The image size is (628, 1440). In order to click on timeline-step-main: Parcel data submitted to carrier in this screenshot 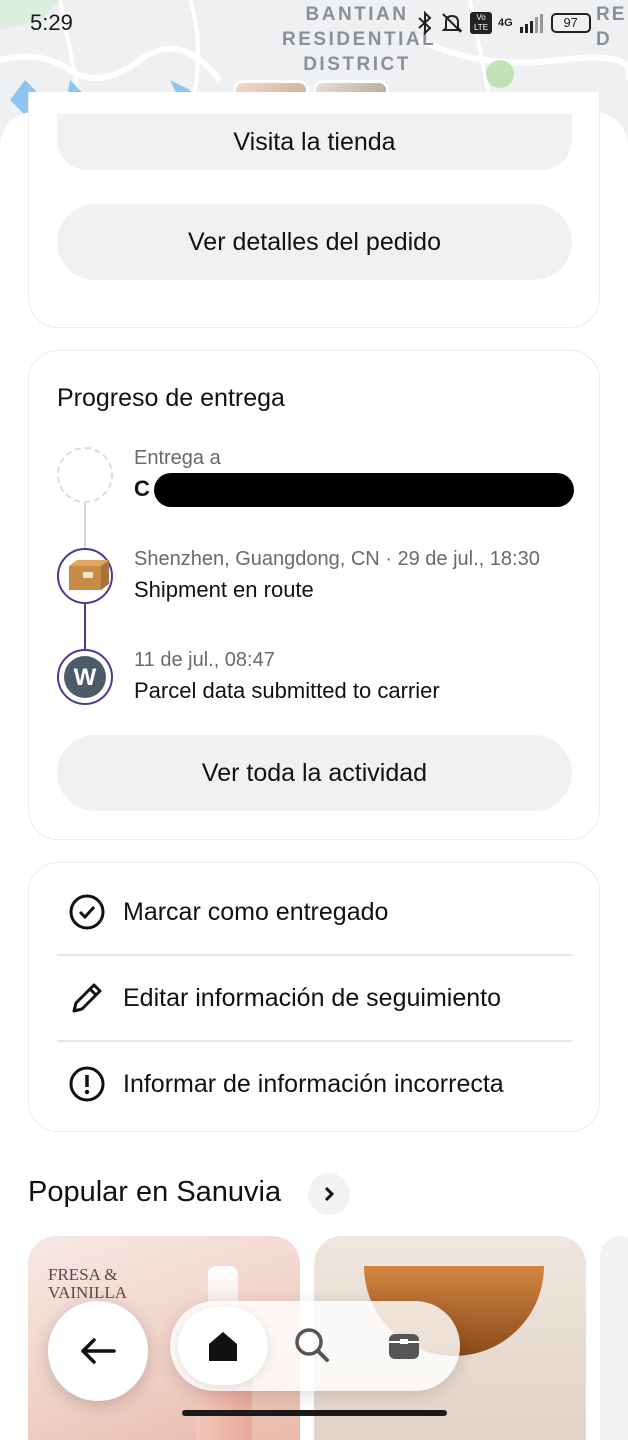, I will do `click(287, 690)`.